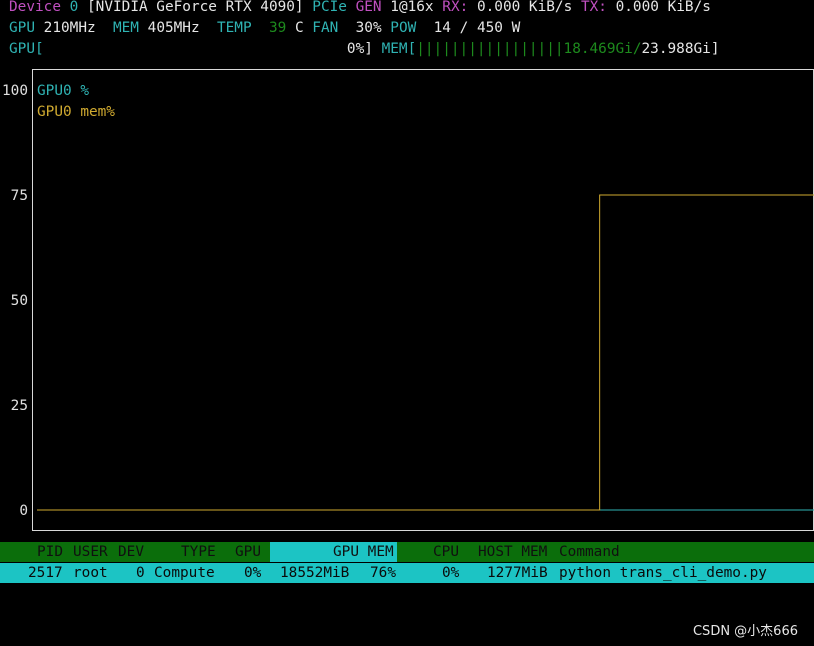 This screenshot has width=814, height=646. I want to click on temp-label: TEMP, so click(234, 28).